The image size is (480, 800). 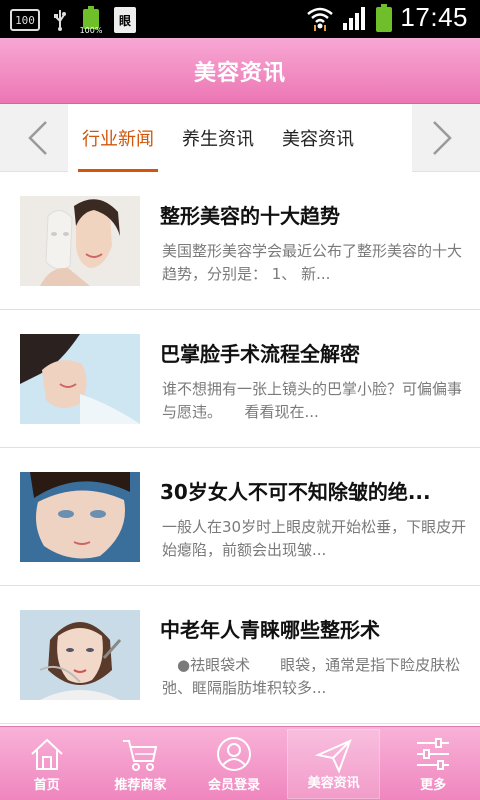 I want to click on nav-merchants-label: 推荐商家, so click(x=140, y=785).